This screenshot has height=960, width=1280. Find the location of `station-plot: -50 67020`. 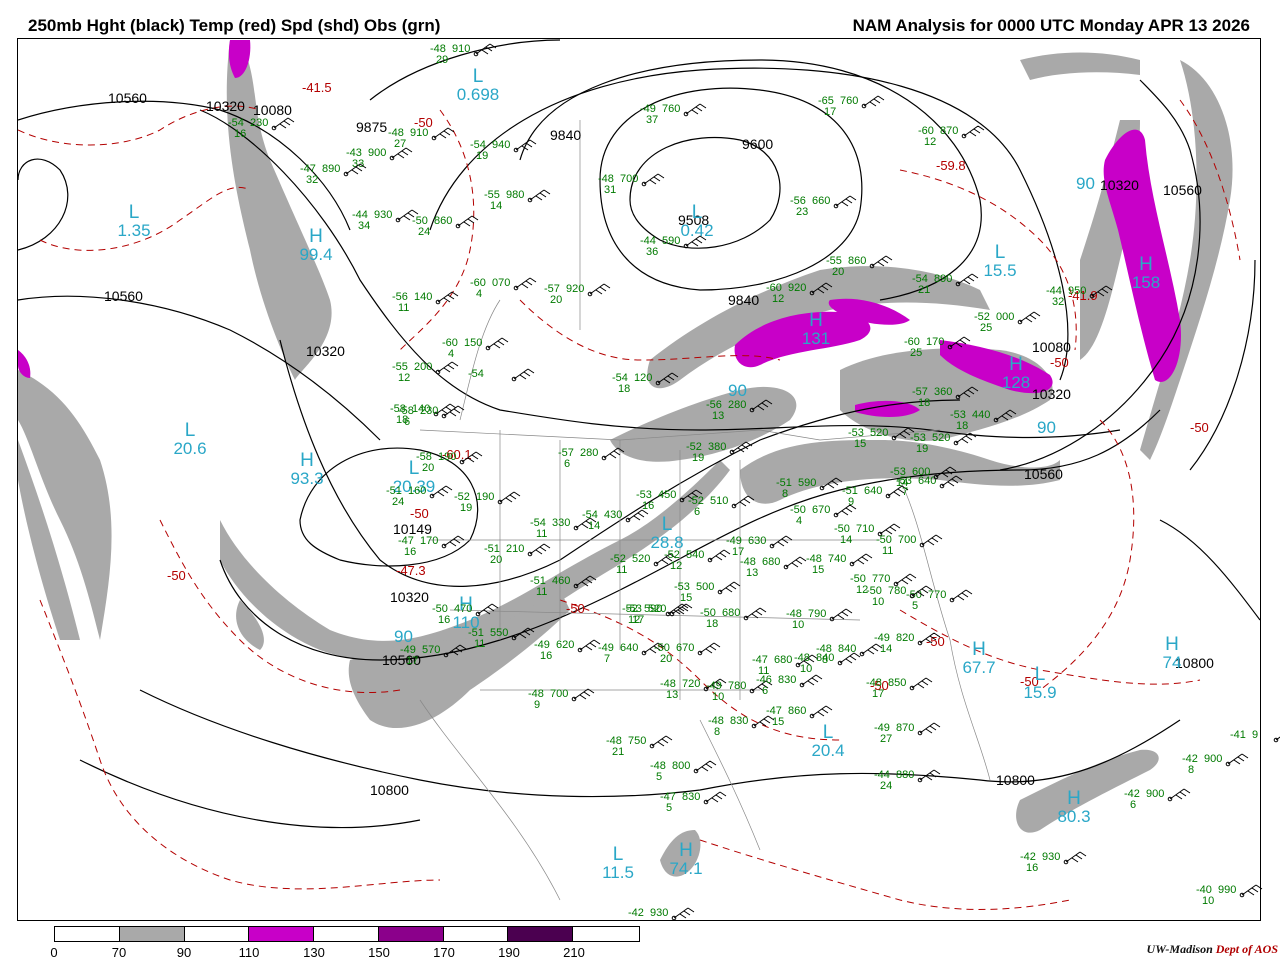

station-plot: -50 67020 is located at coordinates (687, 653).